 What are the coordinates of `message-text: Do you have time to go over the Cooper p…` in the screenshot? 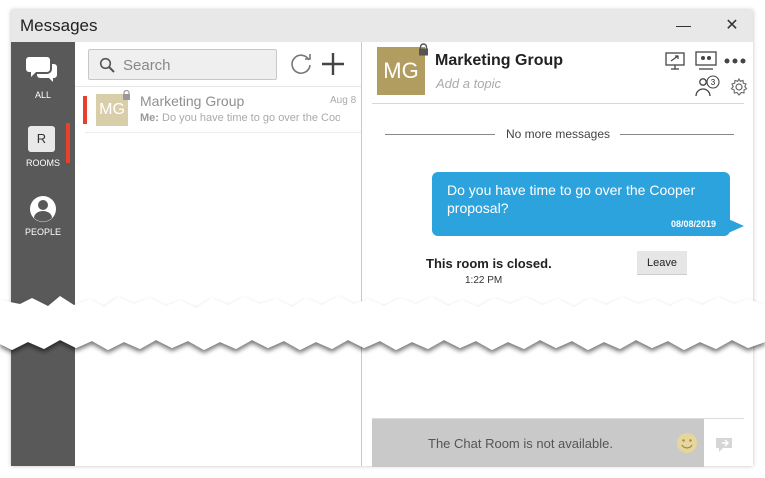 It's located at (571, 199).